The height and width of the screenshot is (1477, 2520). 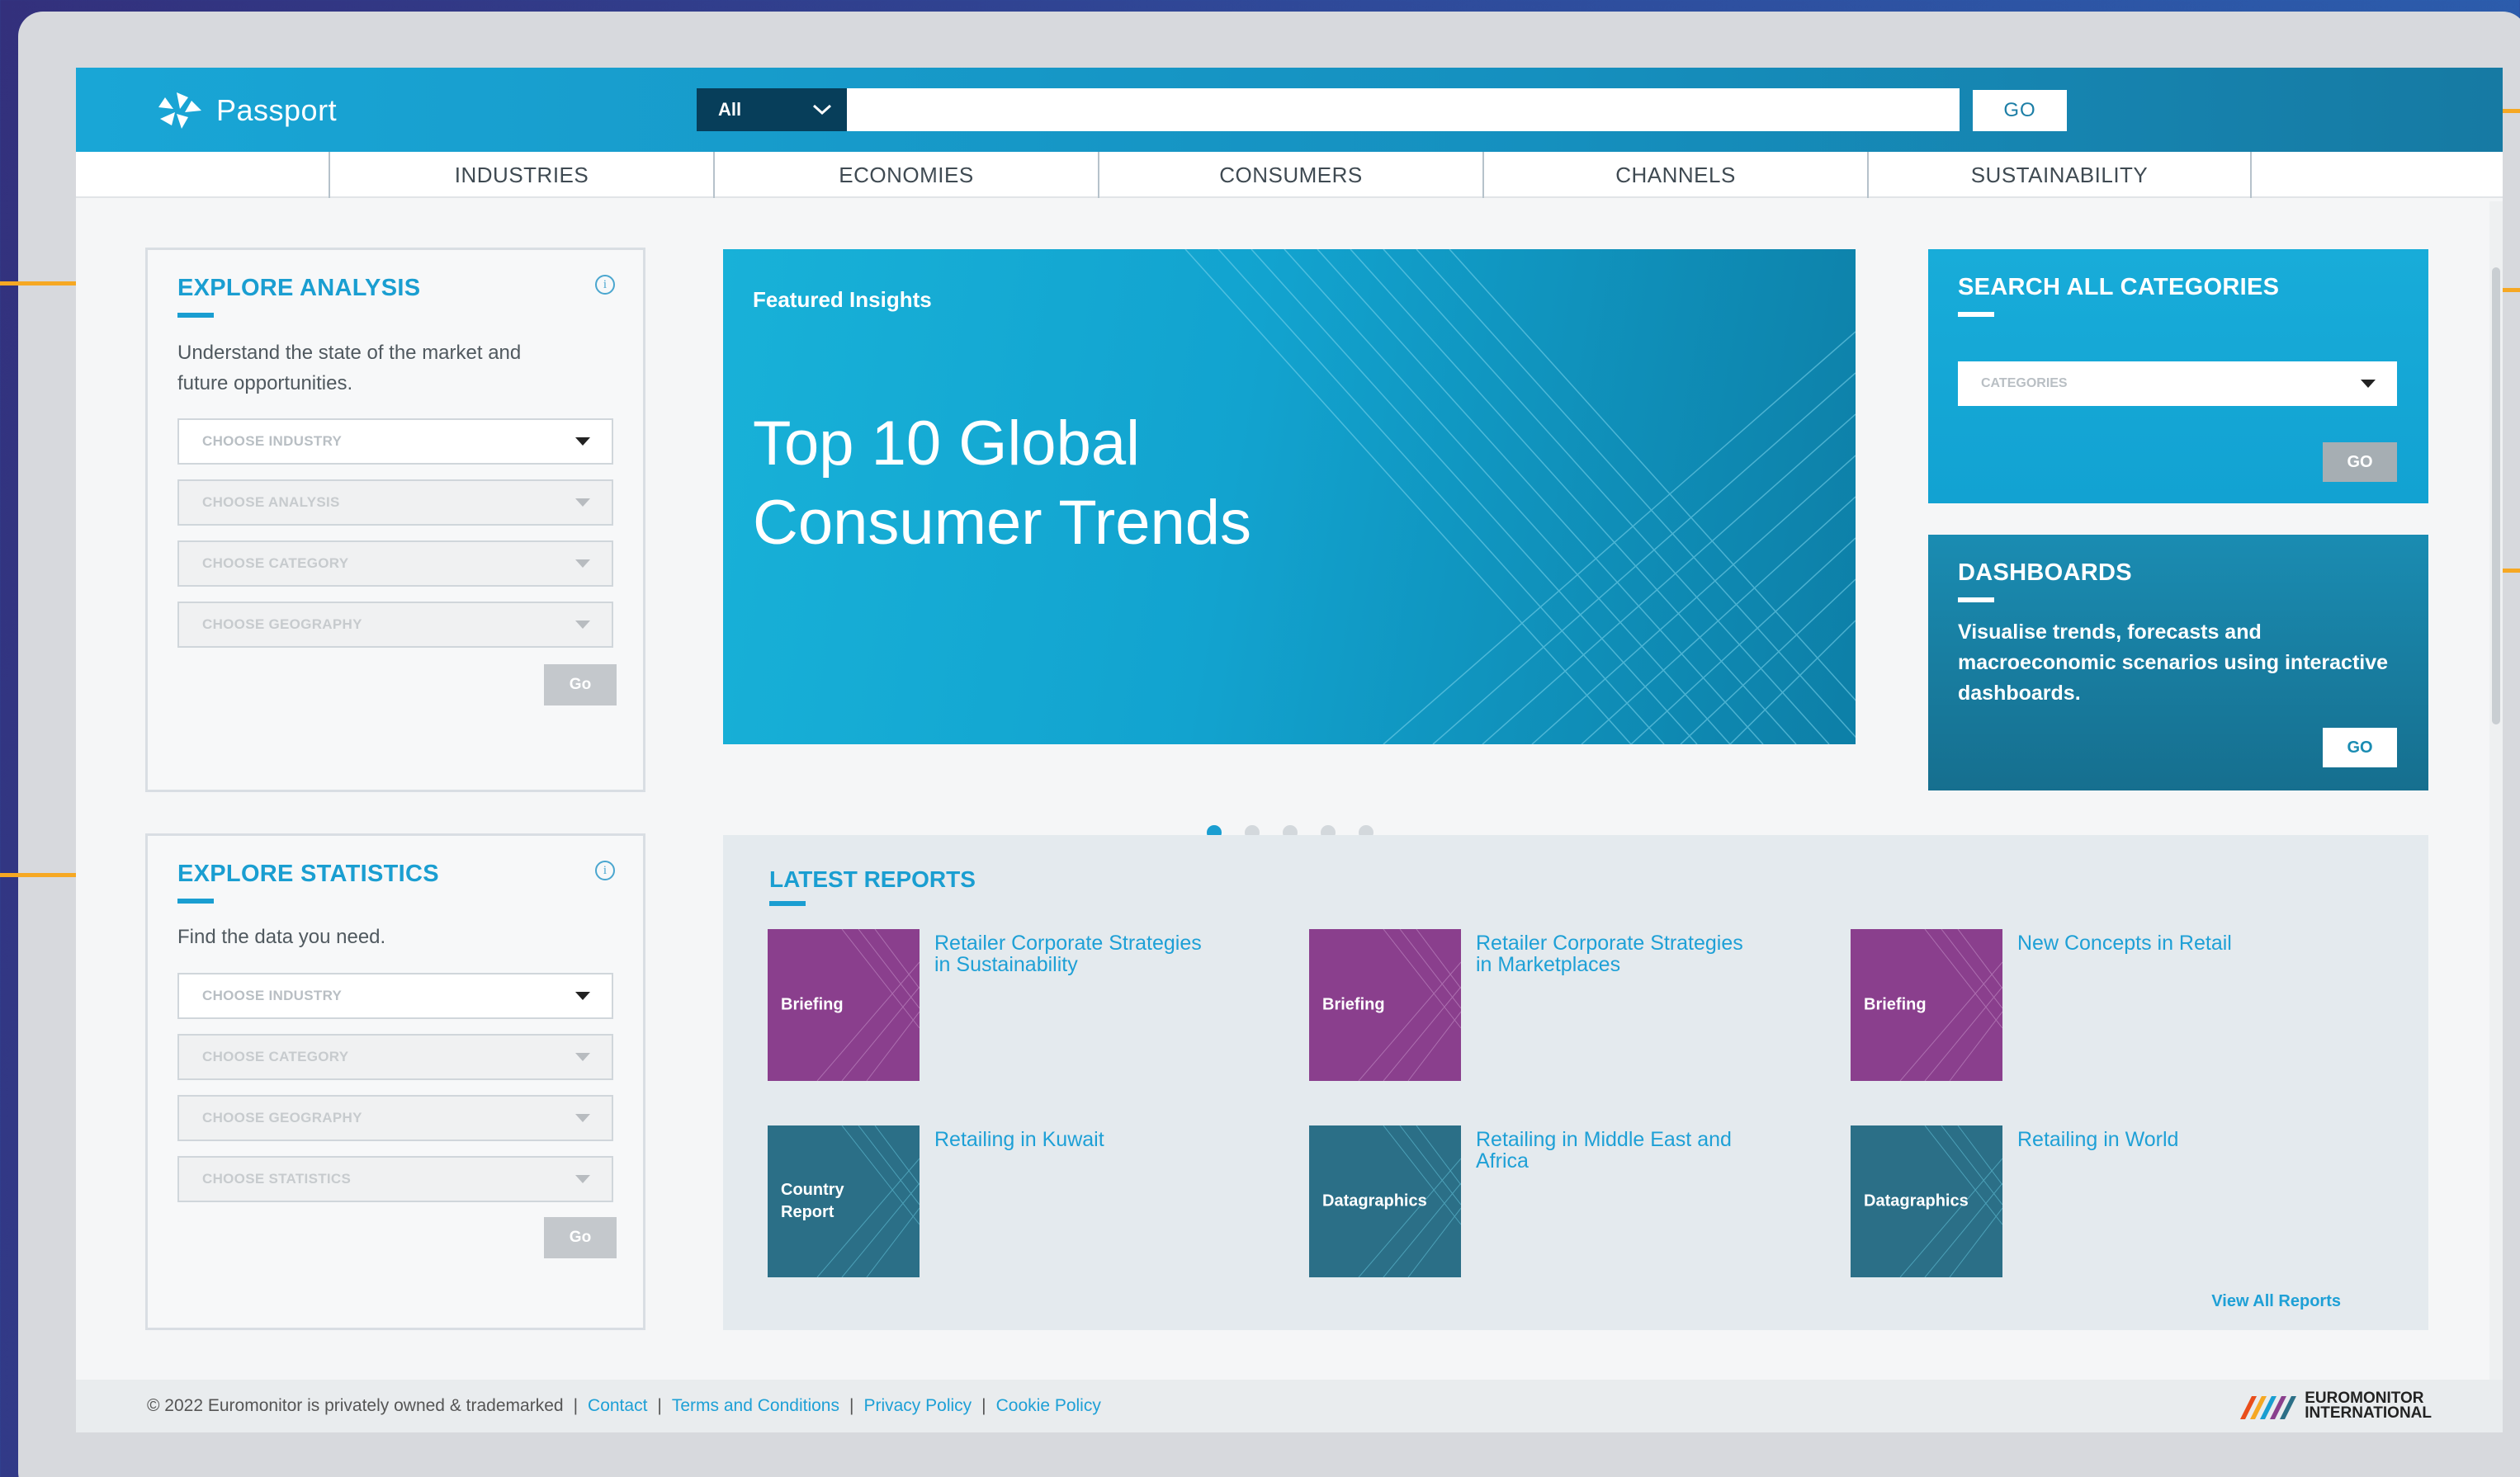 I want to click on footer-link-terms: Terms and Conditions, so click(x=755, y=1406).